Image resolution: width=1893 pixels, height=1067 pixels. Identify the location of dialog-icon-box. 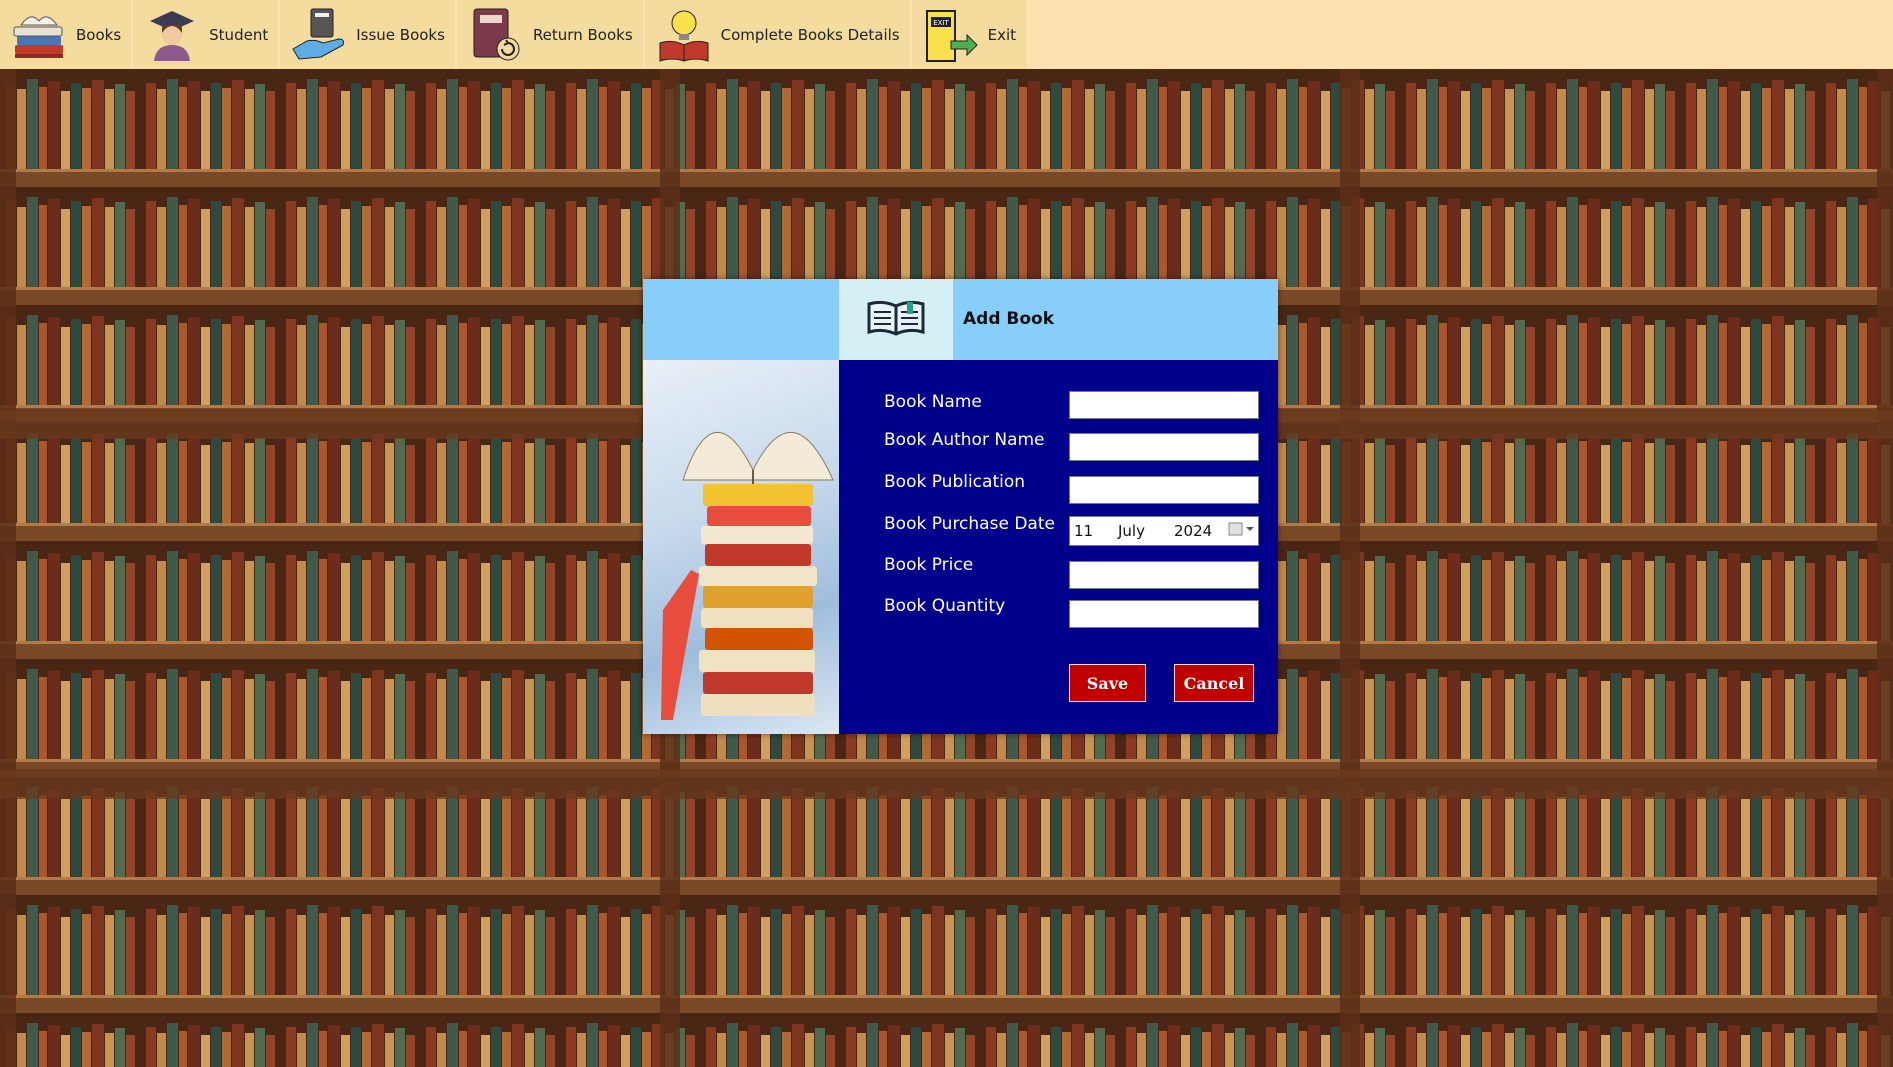
(896, 319).